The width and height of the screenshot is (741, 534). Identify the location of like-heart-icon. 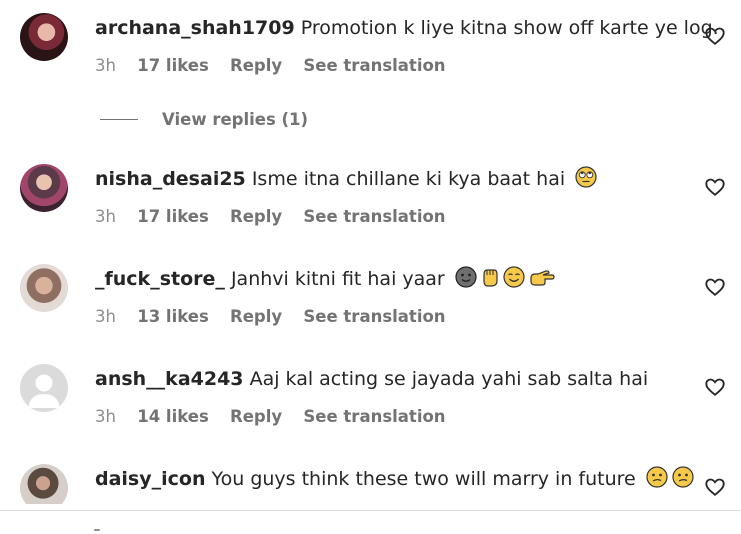
(715, 487).